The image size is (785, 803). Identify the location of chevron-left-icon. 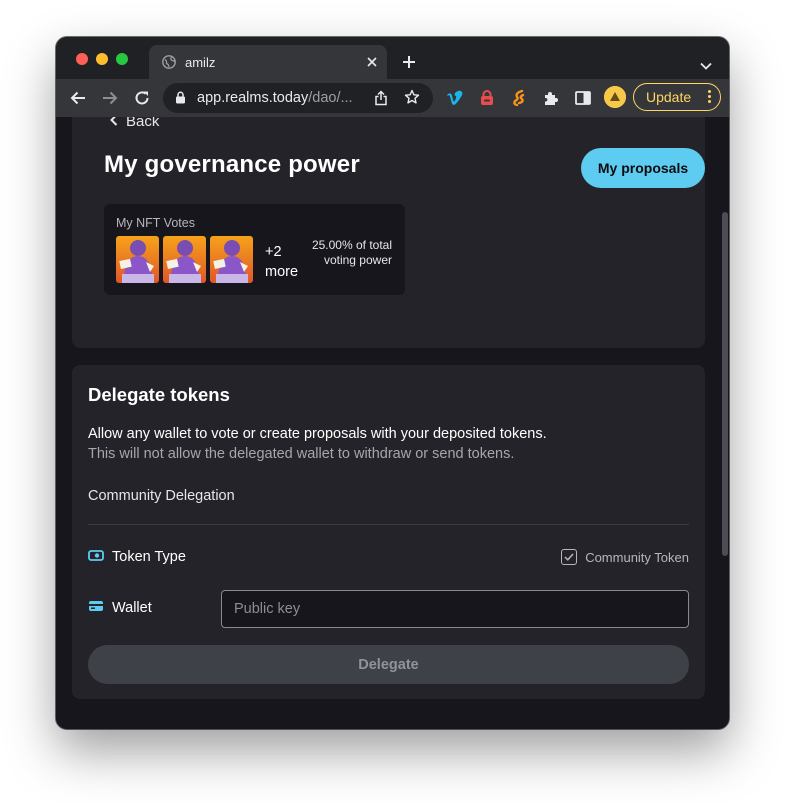
(114, 123).